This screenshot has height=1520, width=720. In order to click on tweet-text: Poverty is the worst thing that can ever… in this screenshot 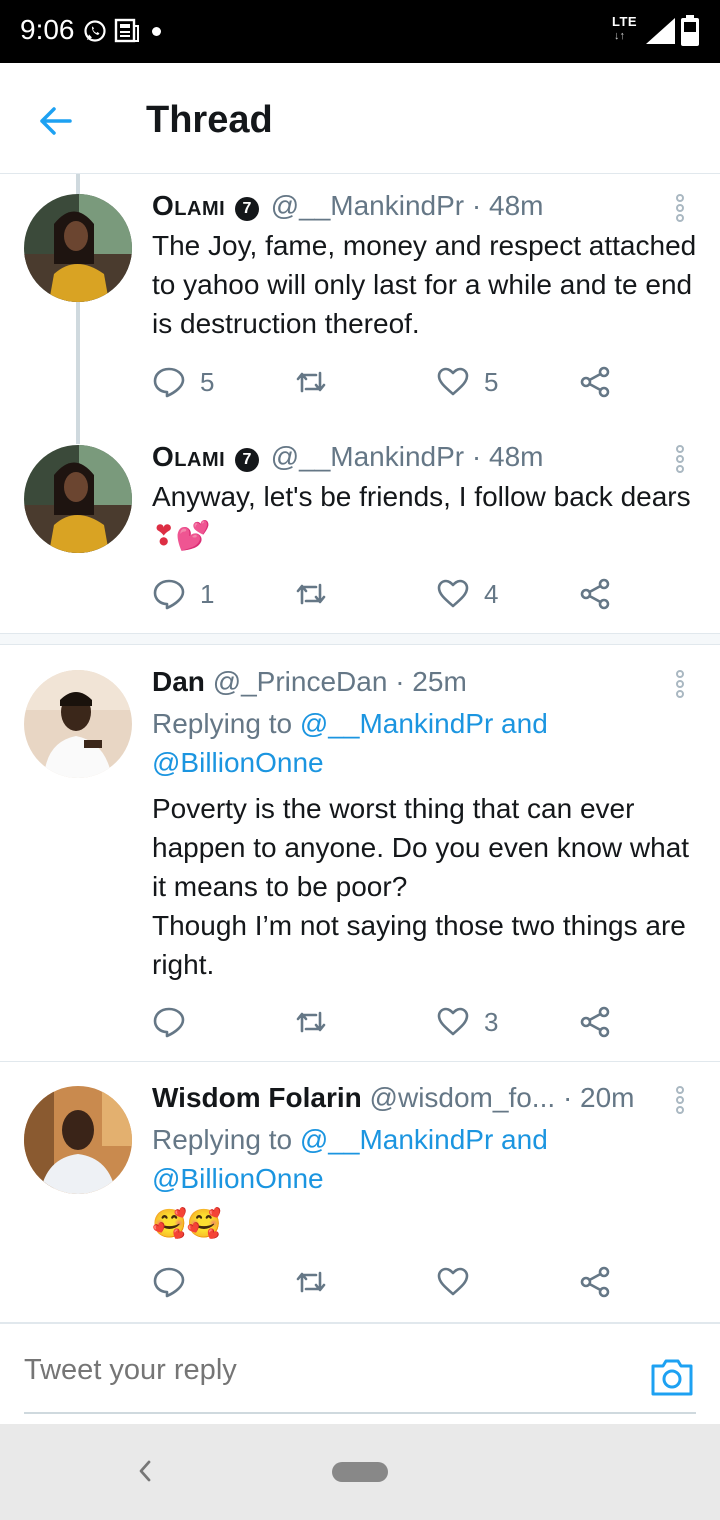, I will do `click(424, 886)`.